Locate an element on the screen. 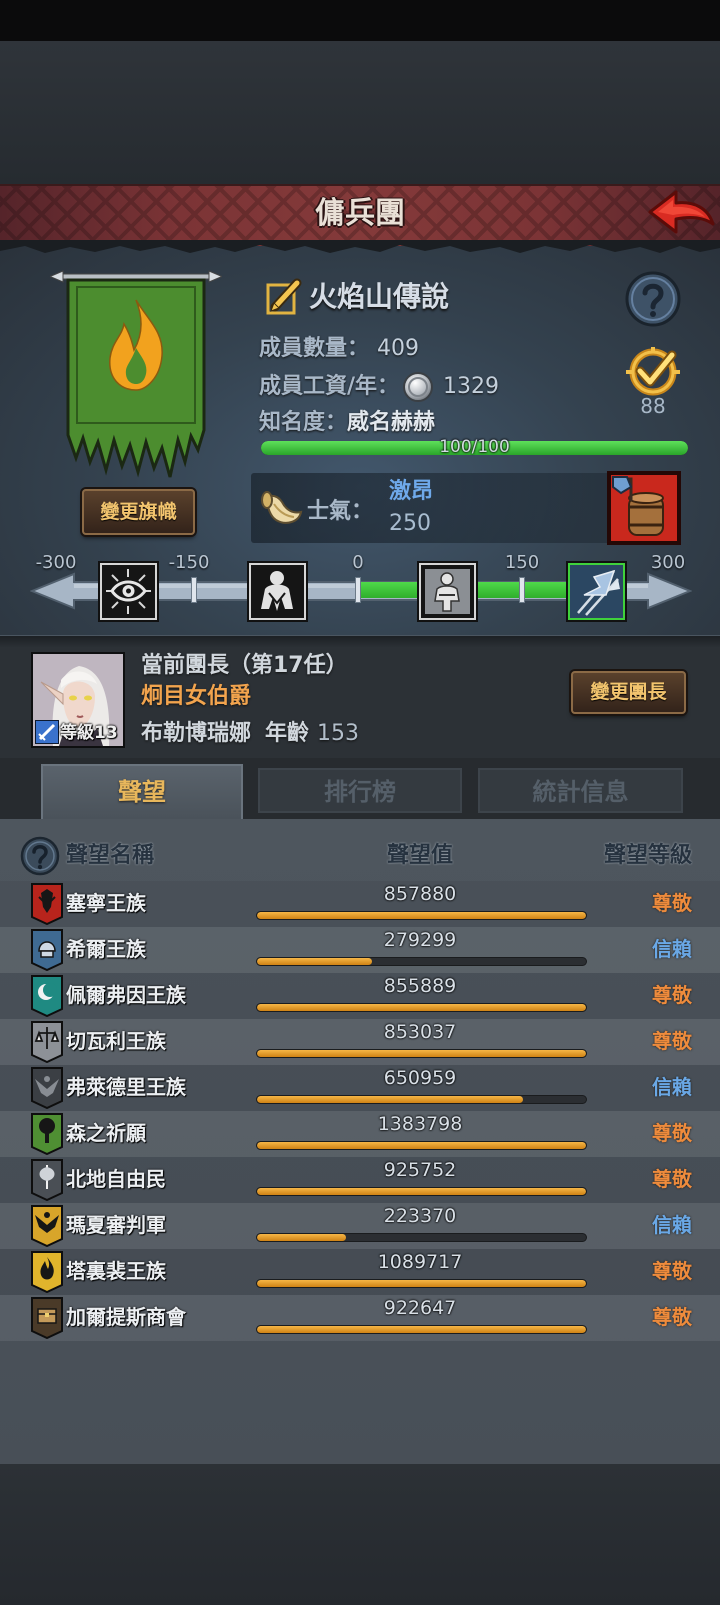 The height and width of the screenshot is (1605, 720). morale-stage-high is located at coordinates (596, 591).